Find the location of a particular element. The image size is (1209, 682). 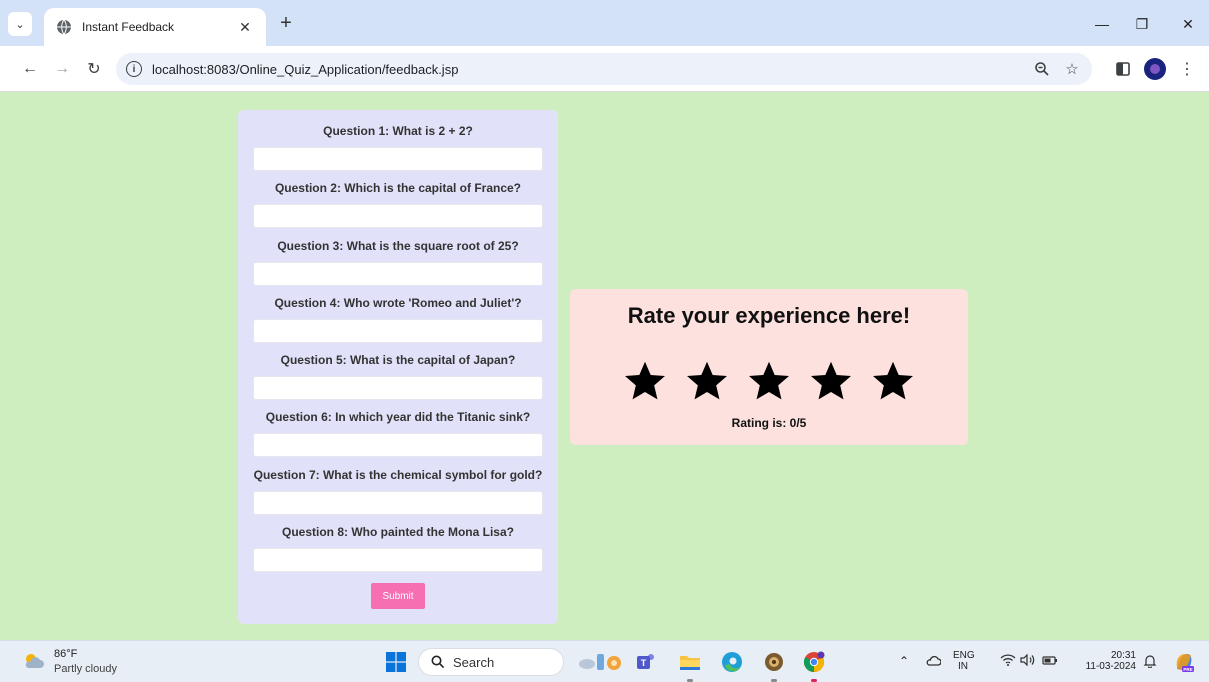

restore-button: ❐ is located at coordinates (1142, 24).